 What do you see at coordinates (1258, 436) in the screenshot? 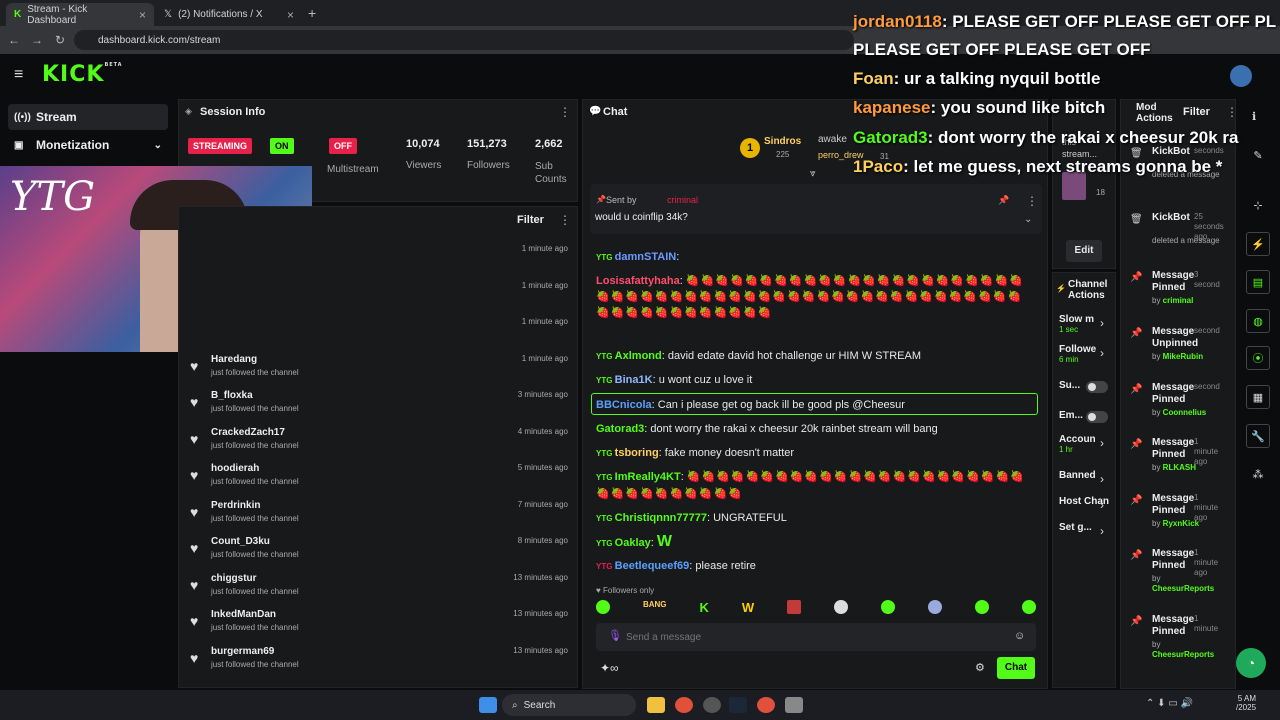
I see `wrench-icon: 🔧` at bounding box center [1258, 436].